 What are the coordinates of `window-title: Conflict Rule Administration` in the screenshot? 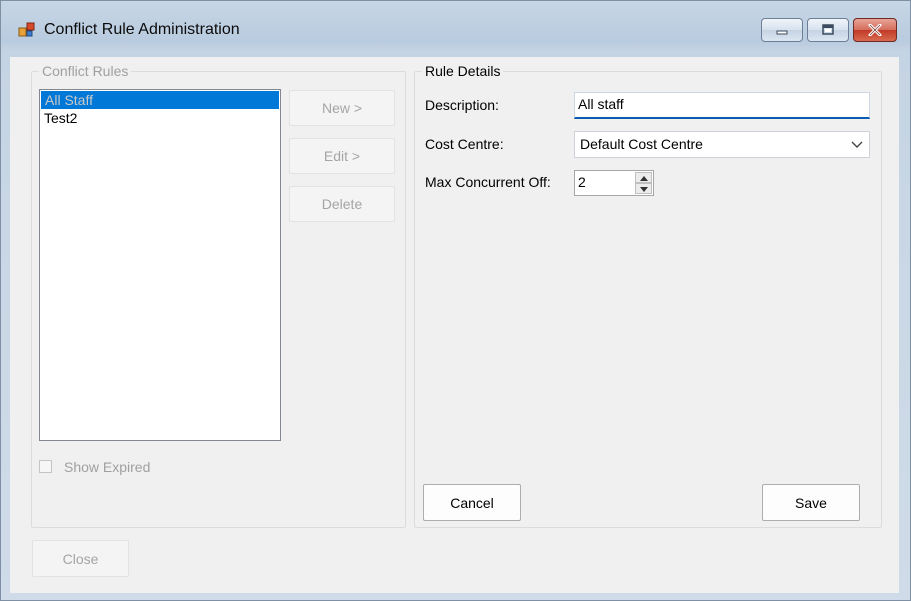 It's located at (142, 29).